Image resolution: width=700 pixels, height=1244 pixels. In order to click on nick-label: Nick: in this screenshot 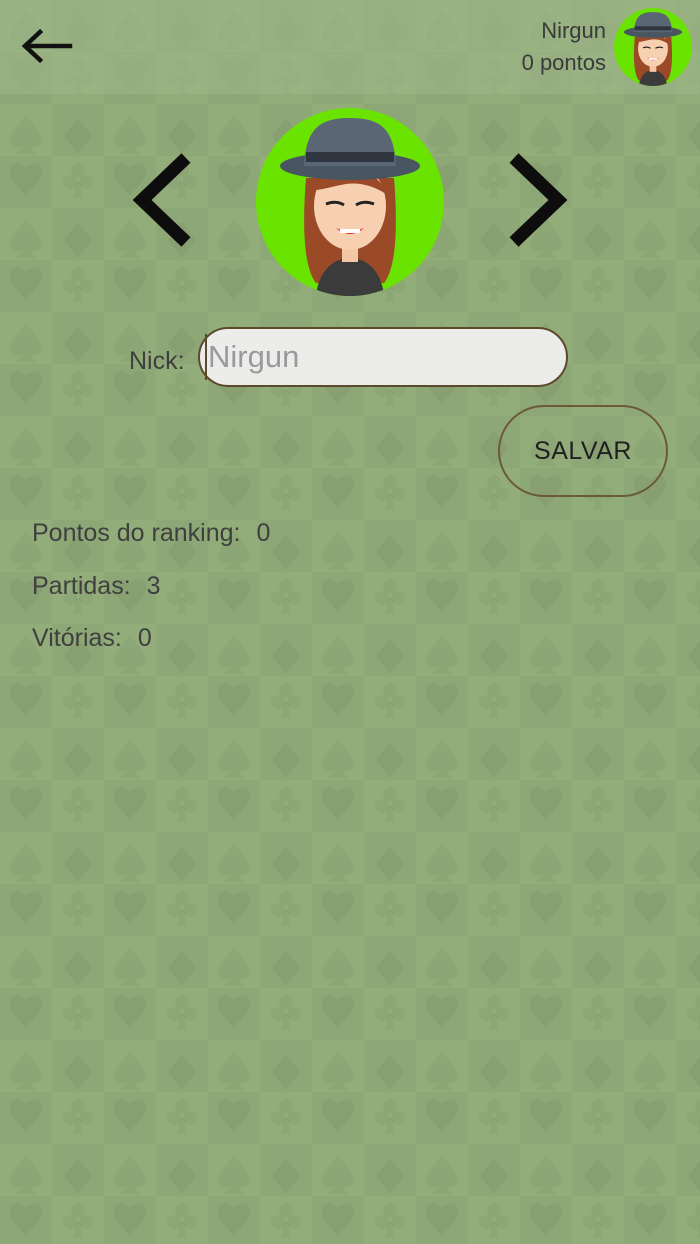, I will do `click(157, 361)`.